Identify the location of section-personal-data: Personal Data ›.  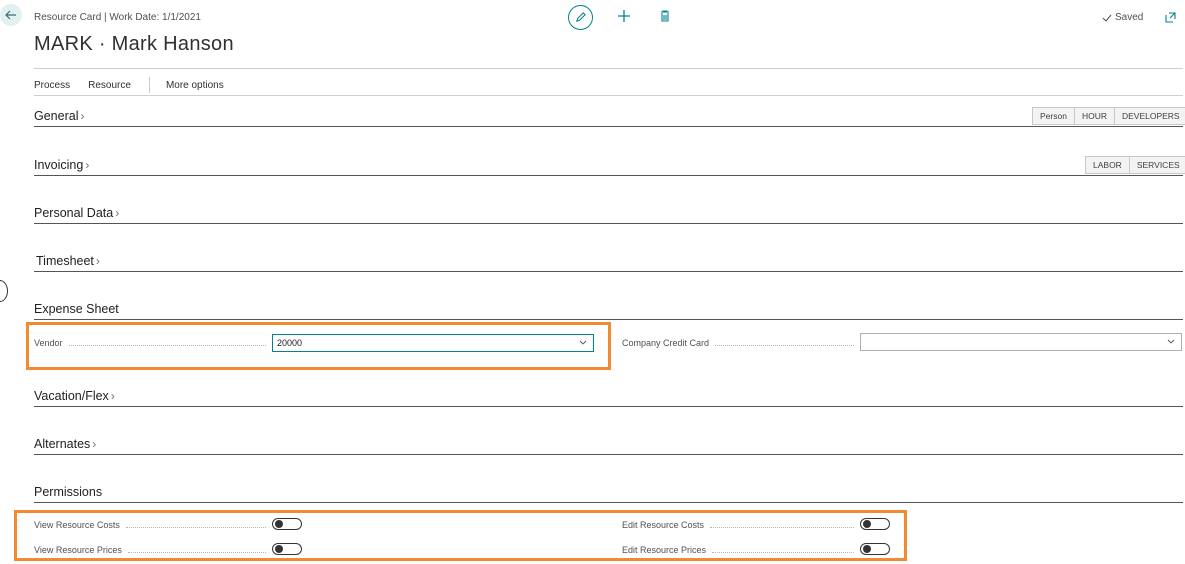
(76, 213).